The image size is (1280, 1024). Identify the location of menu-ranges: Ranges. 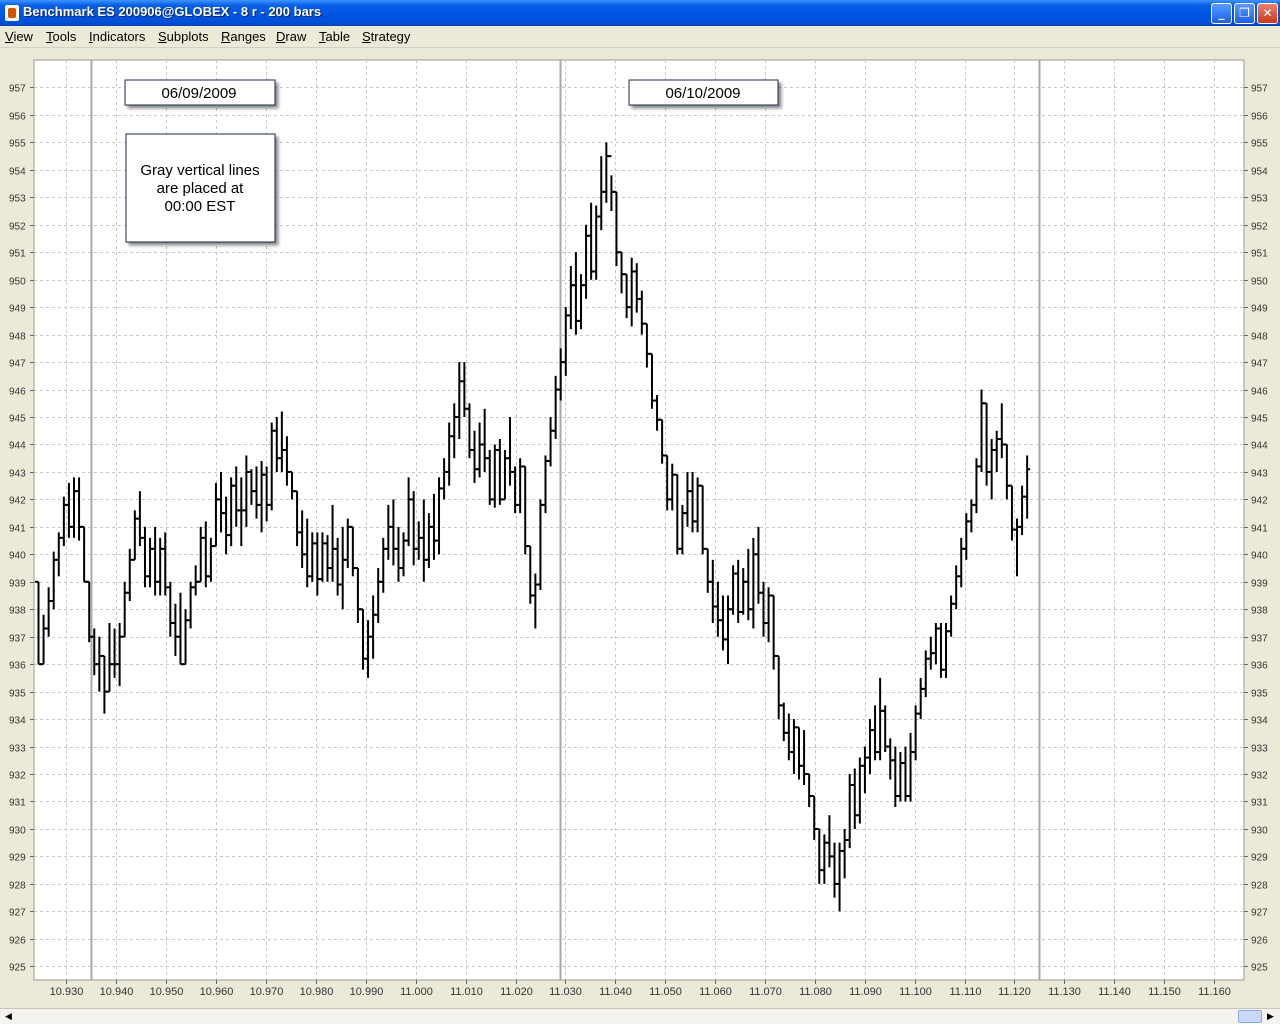
(243, 36).